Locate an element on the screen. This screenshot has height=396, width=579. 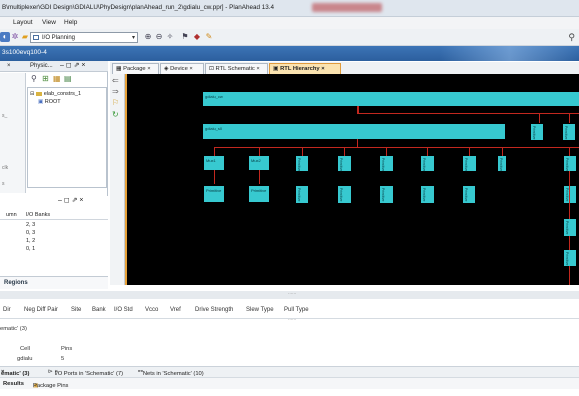
table-row: 0, 1 is located at coordinates (30, 249).